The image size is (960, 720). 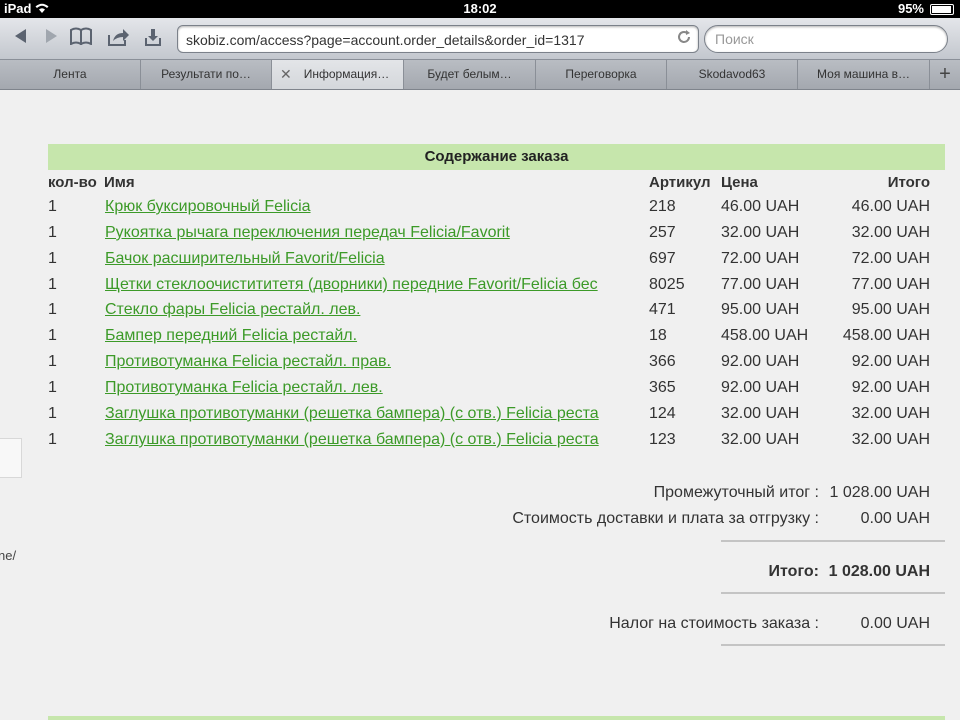 What do you see at coordinates (890, 206) in the screenshot?
I see `item-total: 46.00 UAH` at bounding box center [890, 206].